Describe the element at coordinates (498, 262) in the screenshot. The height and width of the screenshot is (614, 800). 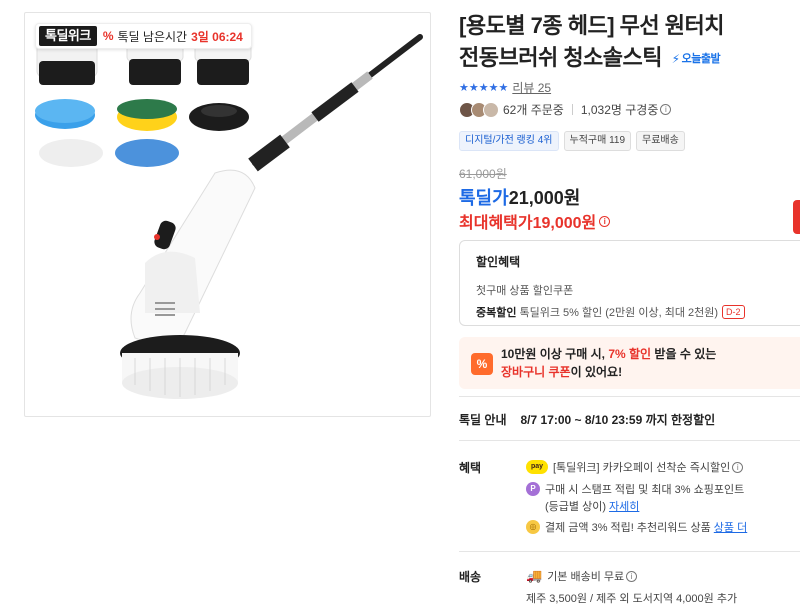
I see `discount-heading: 할인혜택` at that location.